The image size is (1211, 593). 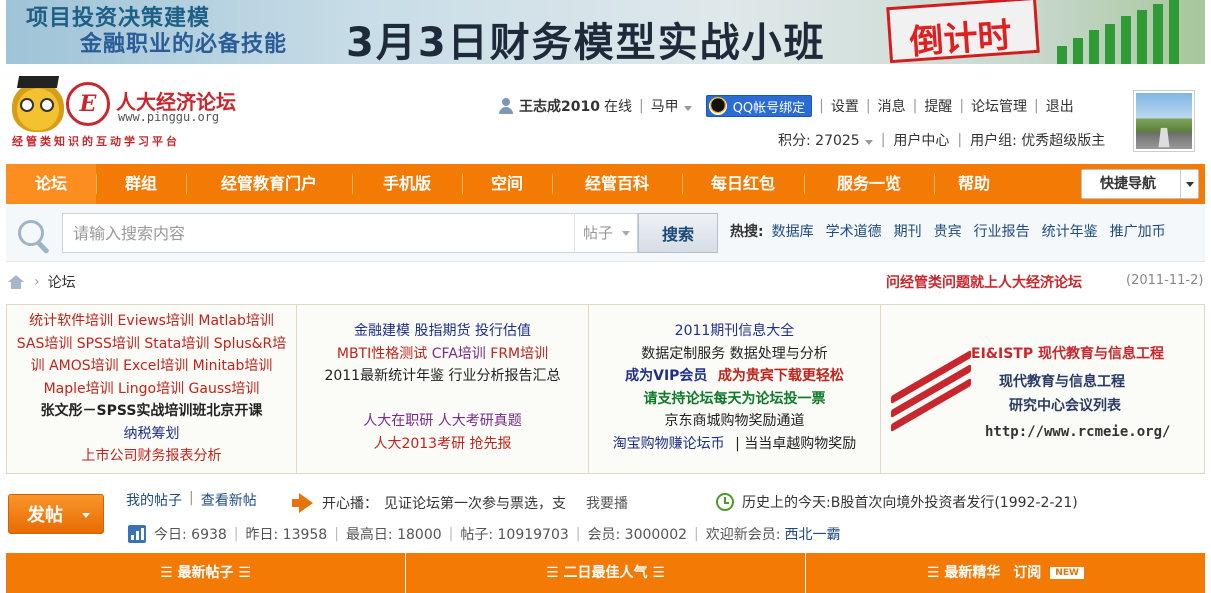 What do you see at coordinates (845, 106) in the screenshot?
I see `settings-link: 设置` at bounding box center [845, 106].